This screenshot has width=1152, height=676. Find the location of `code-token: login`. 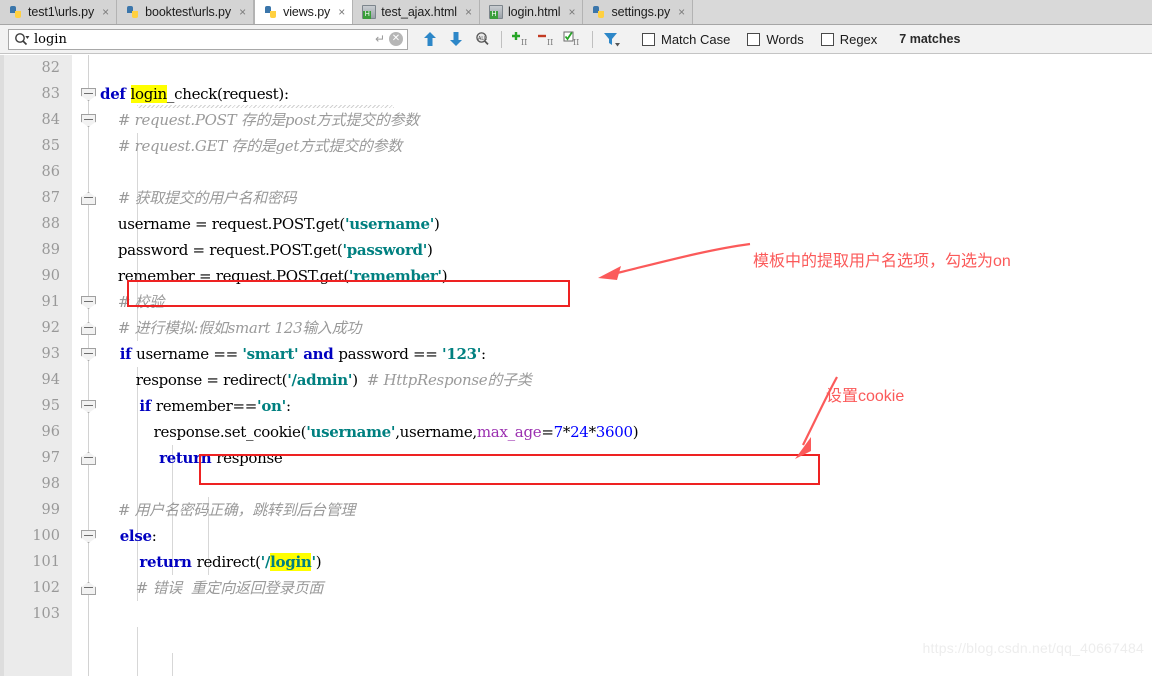

code-token: login is located at coordinates (291, 562).